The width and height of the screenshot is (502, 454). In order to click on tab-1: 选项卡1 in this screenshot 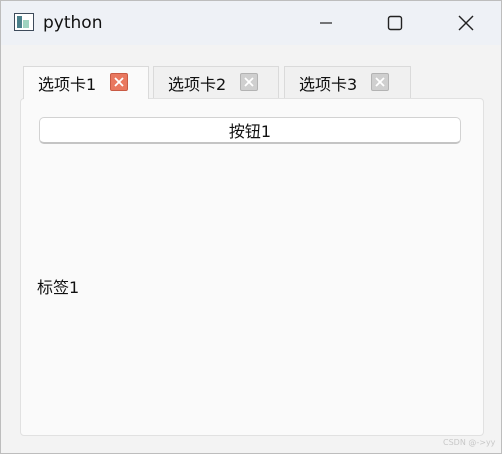, I will do `click(86, 82)`.